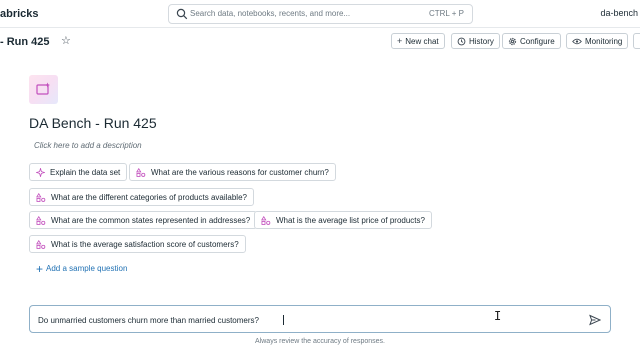 Image resolution: width=640 pixels, height=360 pixels. What do you see at coordinates (481, 41) in the screenshot?
I see `history-label: History` at bounding box center [481, 41].